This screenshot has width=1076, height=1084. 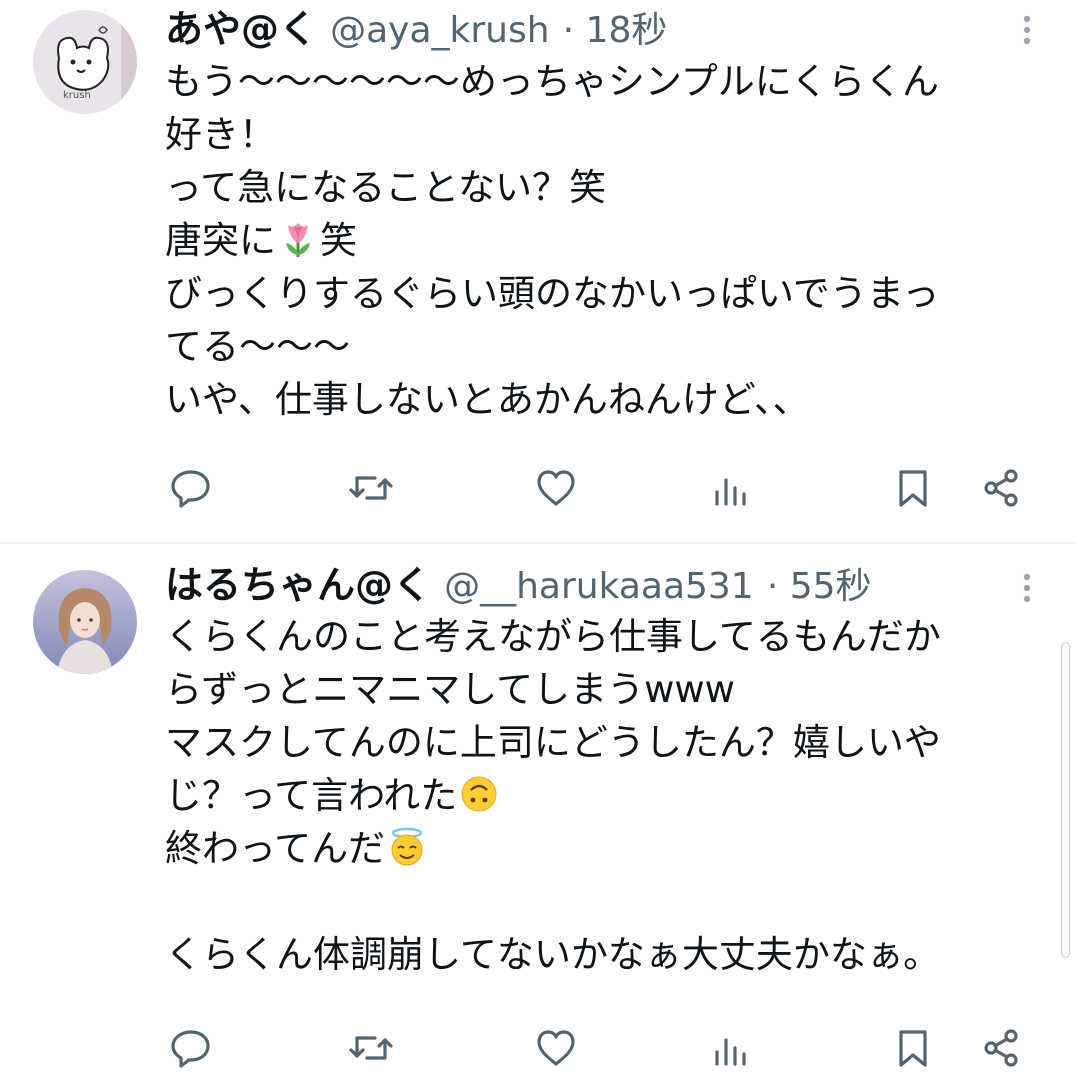 What do you see at coordinates (487, 399) in the screenshot?
I see `tweet-line: いや、仕事しないとあかんねんけど、、` at bounding box center [487, 399].